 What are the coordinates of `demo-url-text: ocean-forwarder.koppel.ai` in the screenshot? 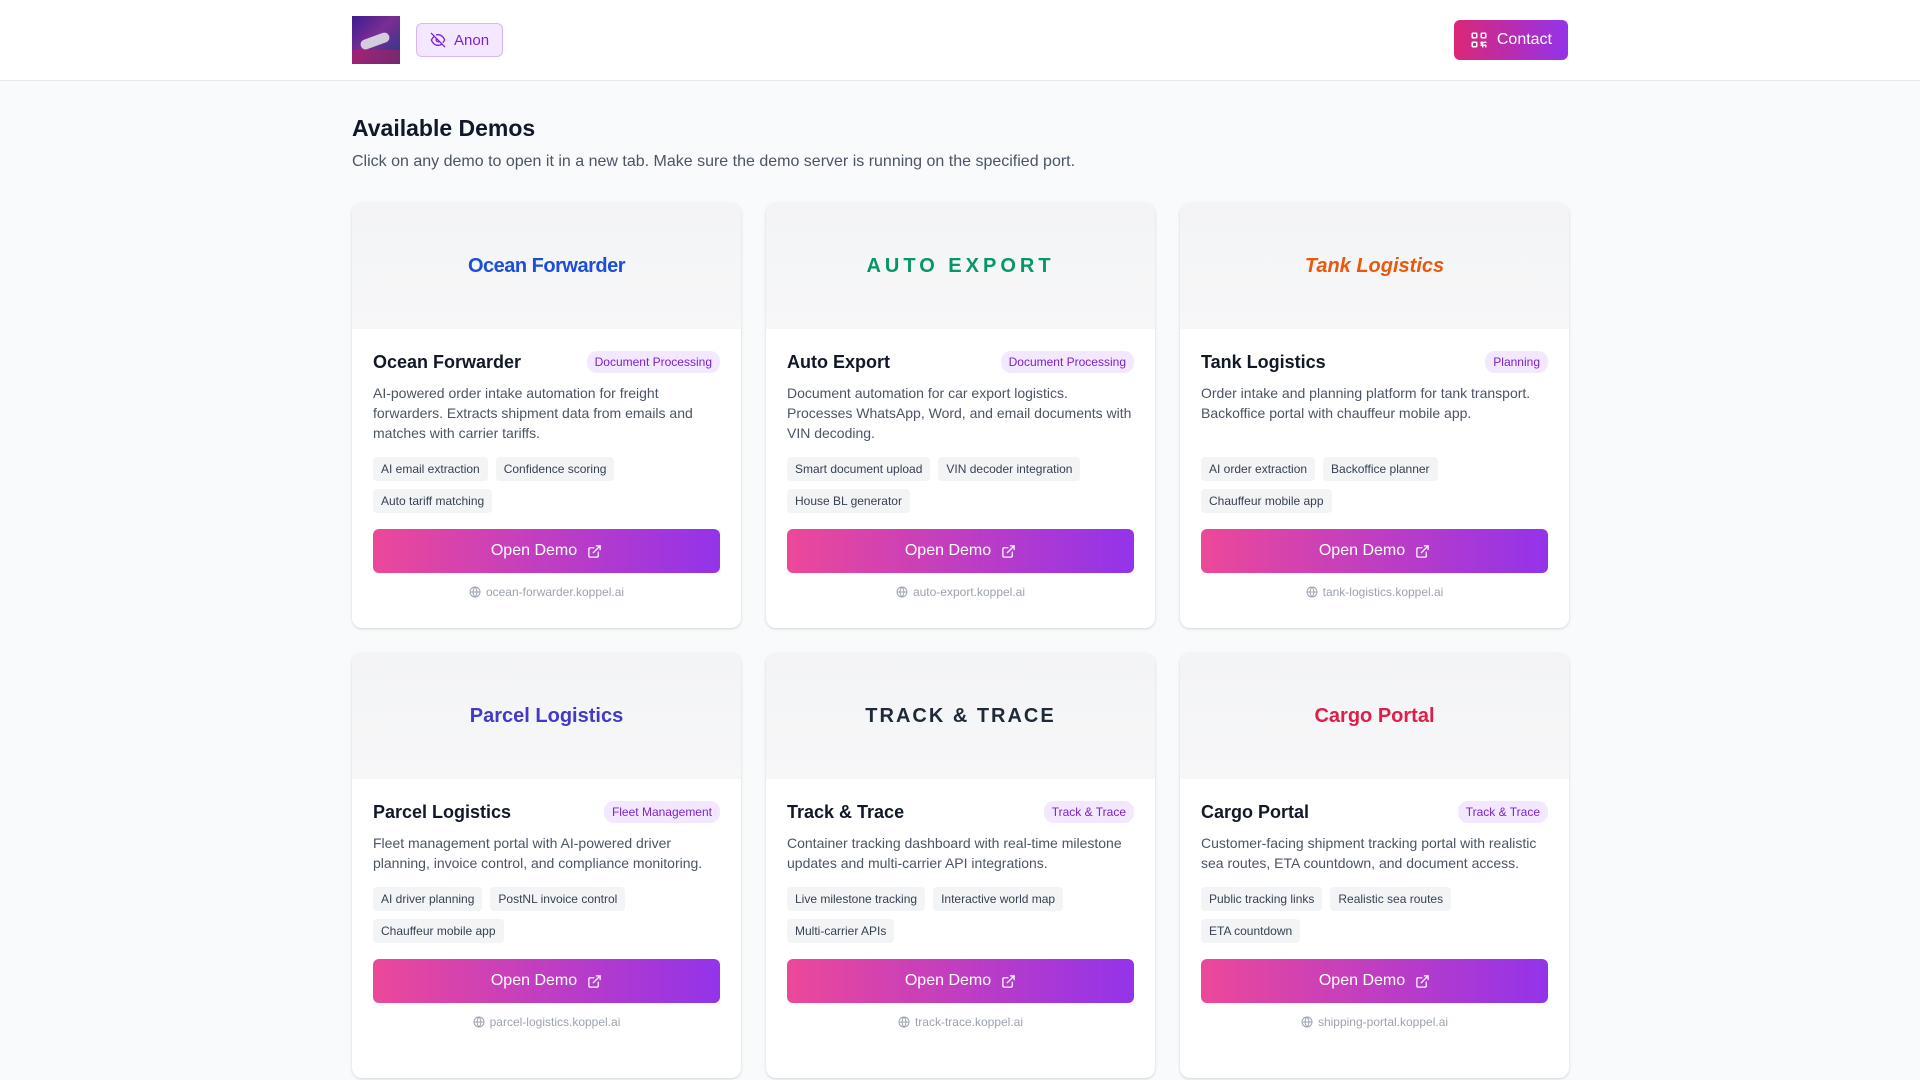 It's located at (555, 592).